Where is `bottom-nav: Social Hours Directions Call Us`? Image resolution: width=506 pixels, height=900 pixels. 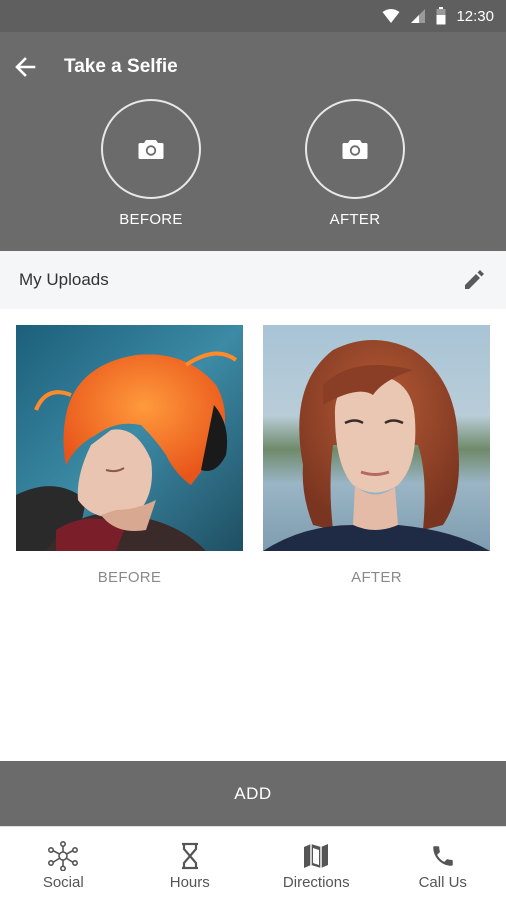 bottom-nav: Social Hours Directions Call Us is located at coordinates (253, 863).